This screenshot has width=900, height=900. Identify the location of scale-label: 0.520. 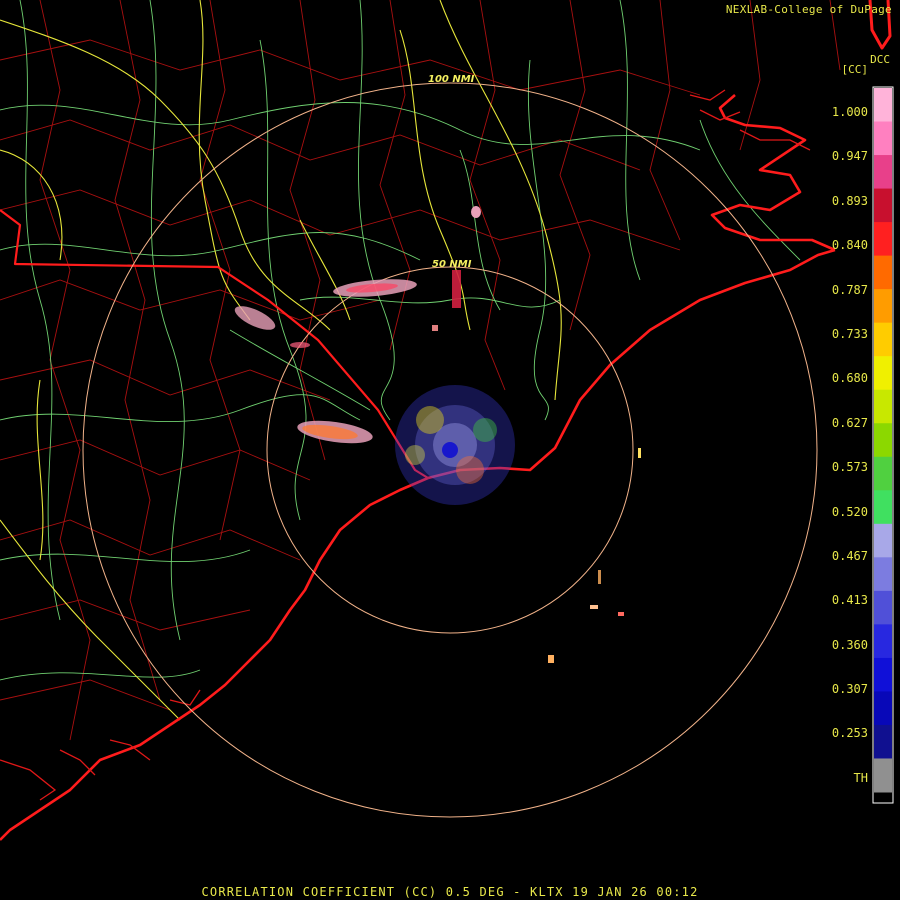
(849, 512).